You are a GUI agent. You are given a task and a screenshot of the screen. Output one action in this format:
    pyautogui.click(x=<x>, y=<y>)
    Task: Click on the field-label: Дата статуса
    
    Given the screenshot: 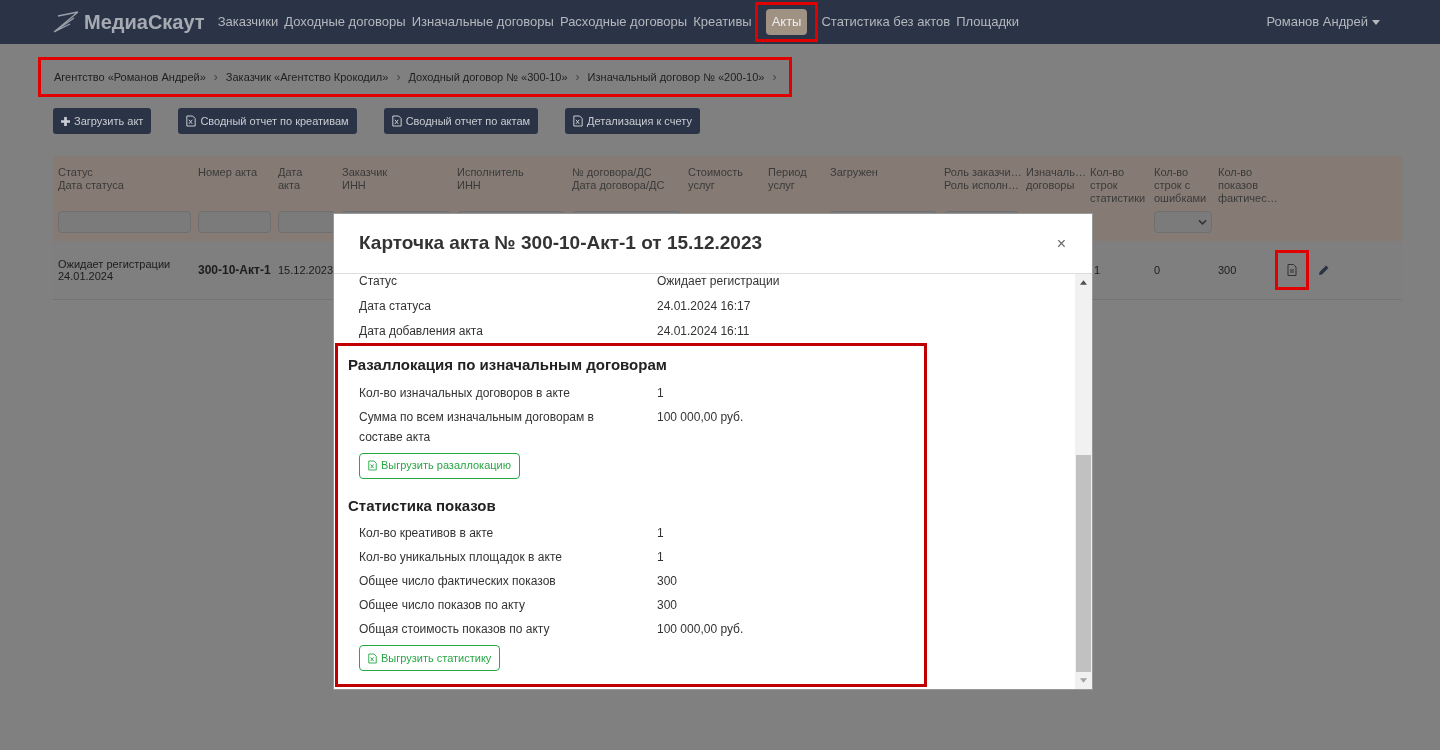 What is the action you would take?
    pyautogui.click(x=395, y=306)
    